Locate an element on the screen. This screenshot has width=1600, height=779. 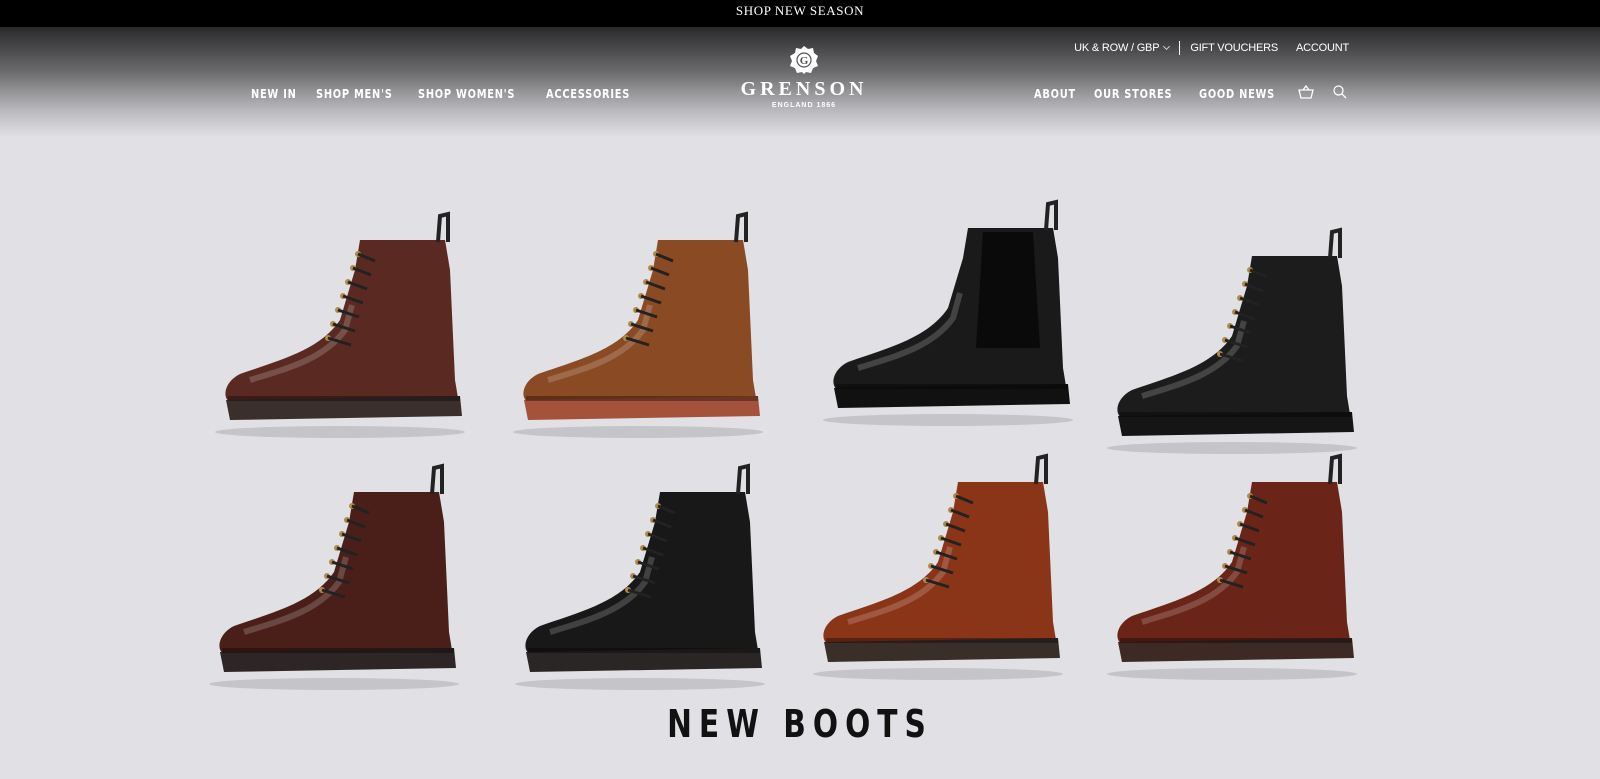
account-link: ACCOUNT is located at coordinates (1322, 48).